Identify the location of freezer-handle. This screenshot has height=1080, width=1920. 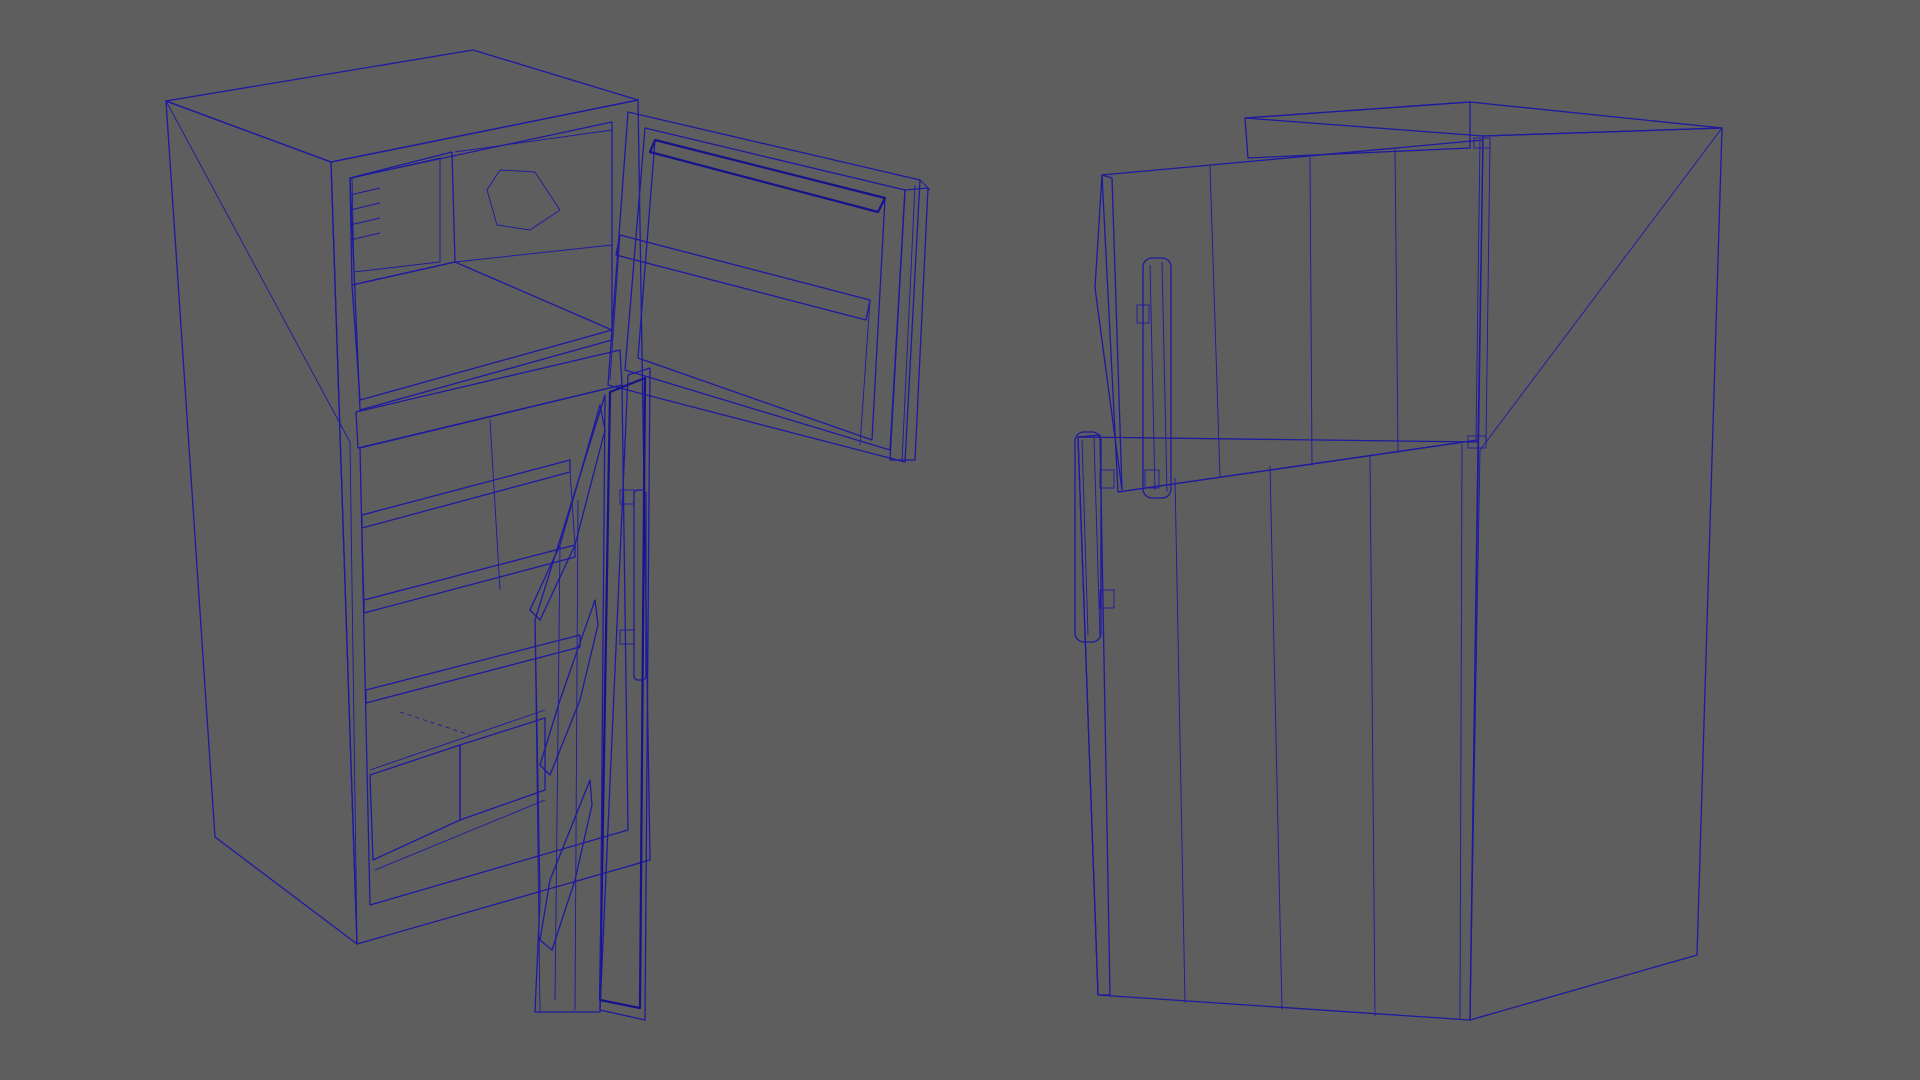
(1154, 378).